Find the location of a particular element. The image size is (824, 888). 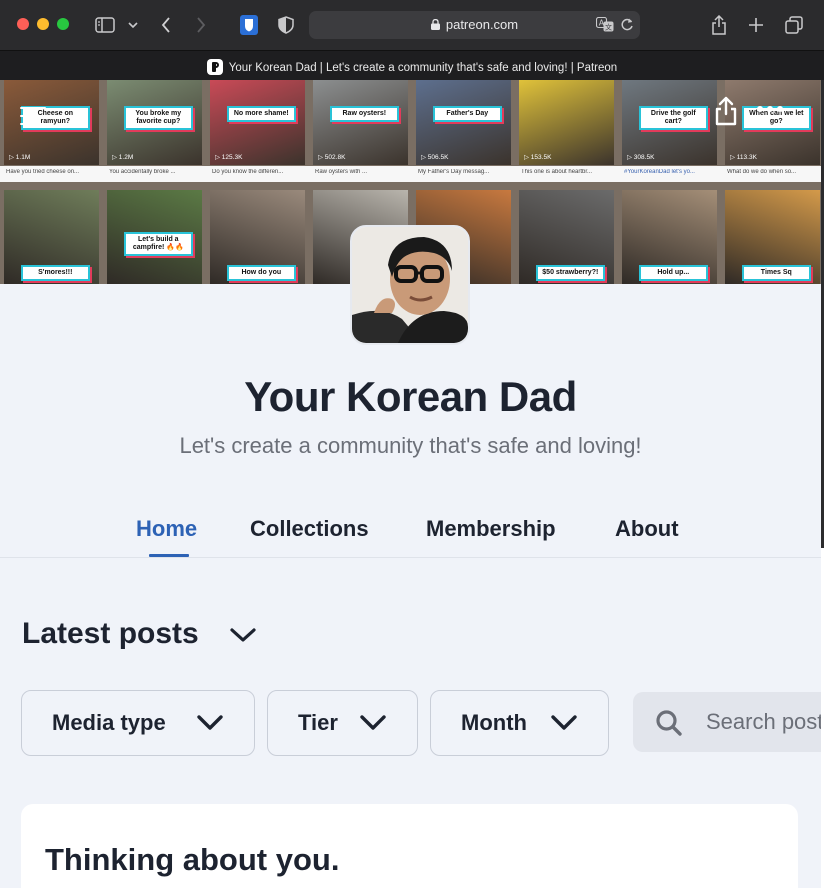

banner-thumbnail: Drive the golf cart? ▷ 308.5K is located at coordinates (669, 122).